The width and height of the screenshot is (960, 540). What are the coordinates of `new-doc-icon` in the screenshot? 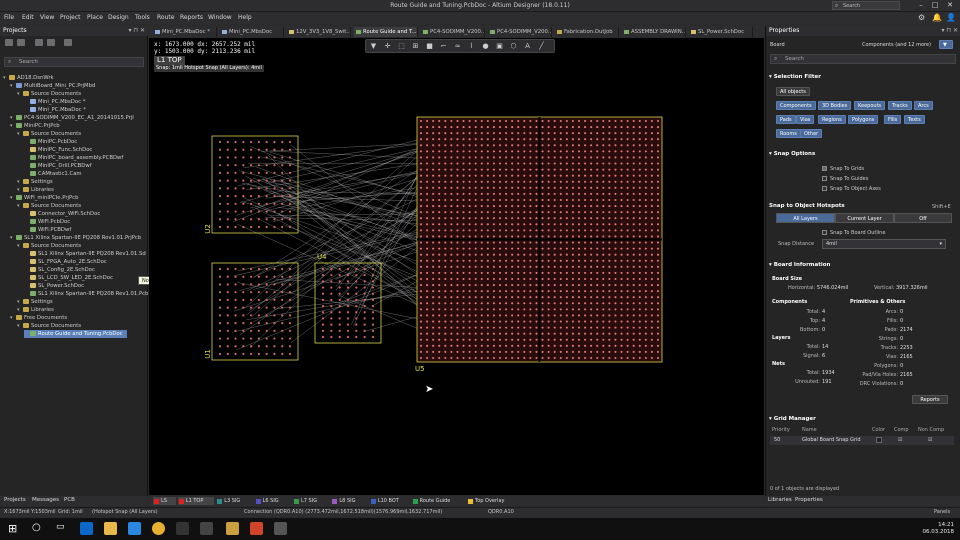 It's located at (21, 42).